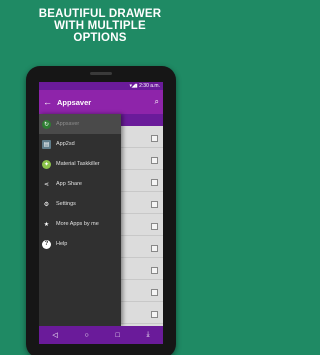 The image size is (320, 355). What do you see at coordinates (54, 335) in the screenshot?
I see `nav-back-icon: ◁` at bounding box center [54, 335].